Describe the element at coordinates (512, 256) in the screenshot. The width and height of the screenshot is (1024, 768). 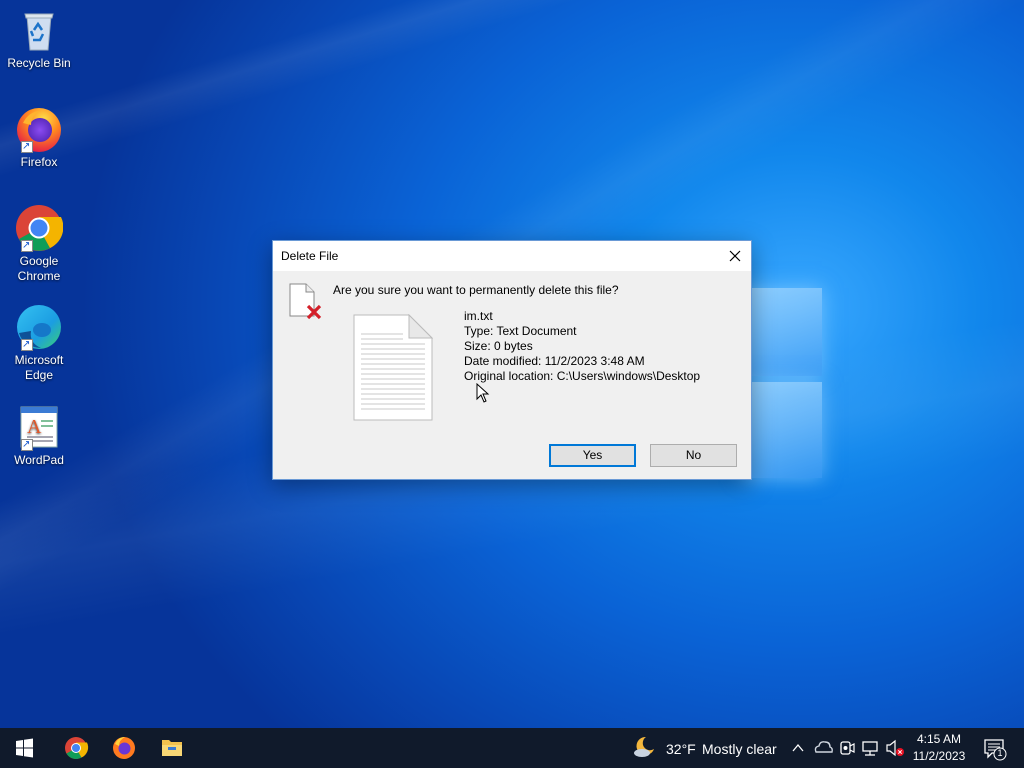
I see `dialog-titlebar: Delete File` at that location.